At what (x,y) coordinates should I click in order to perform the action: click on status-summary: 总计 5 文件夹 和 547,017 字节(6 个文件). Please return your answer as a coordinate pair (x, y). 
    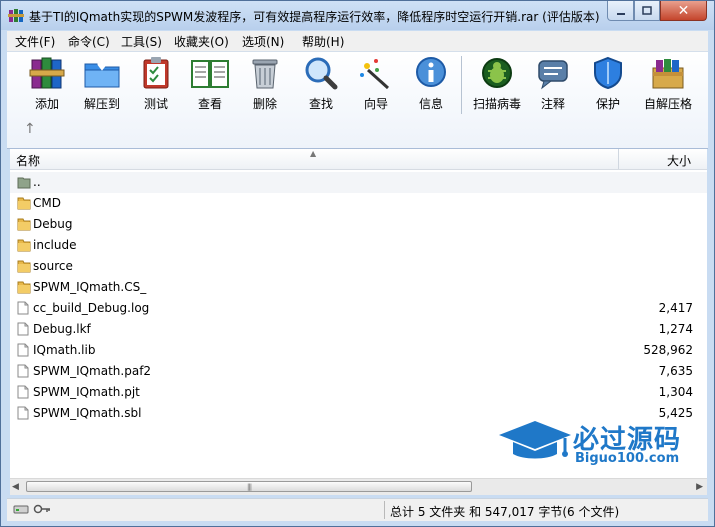
    Looking at the image, I should click on (505, 512).